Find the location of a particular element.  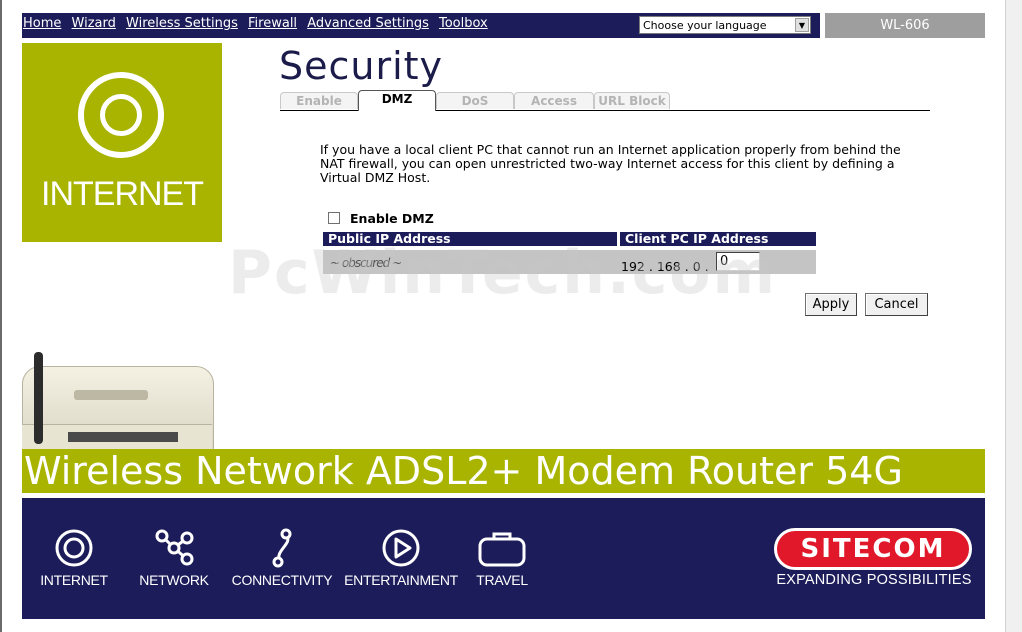

model-name: WL-606 is located at coordinates (905, 25).